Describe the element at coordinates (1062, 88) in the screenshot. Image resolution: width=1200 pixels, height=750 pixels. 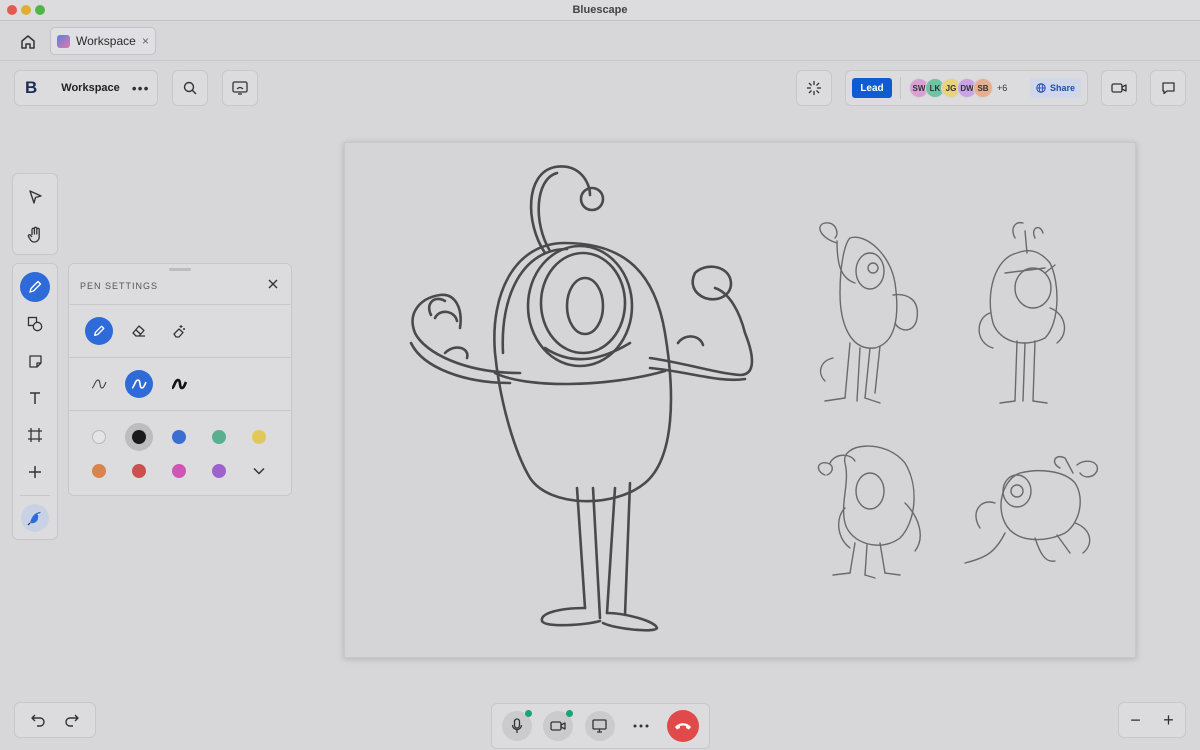
I see `share-label: Share` at that location.